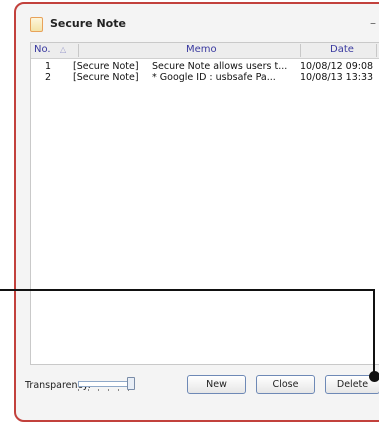 Image resolution: width=379 pixels, height=422 pixels. Describe the element at coordinates (373, 23) in the screenshot. I see `minimize-button: –` at that location.